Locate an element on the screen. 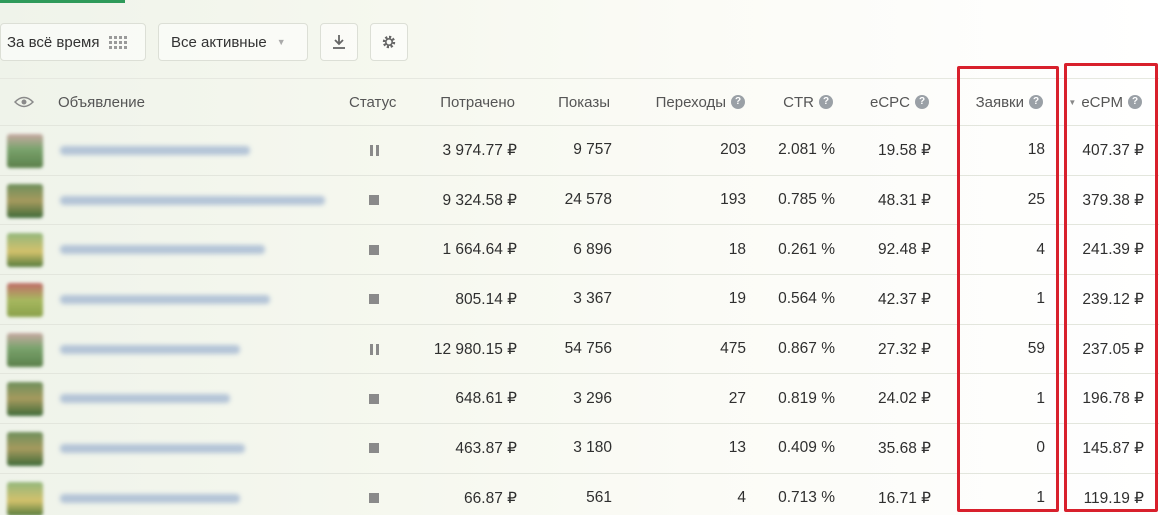  settings-button is located at coordinates (389, 42).